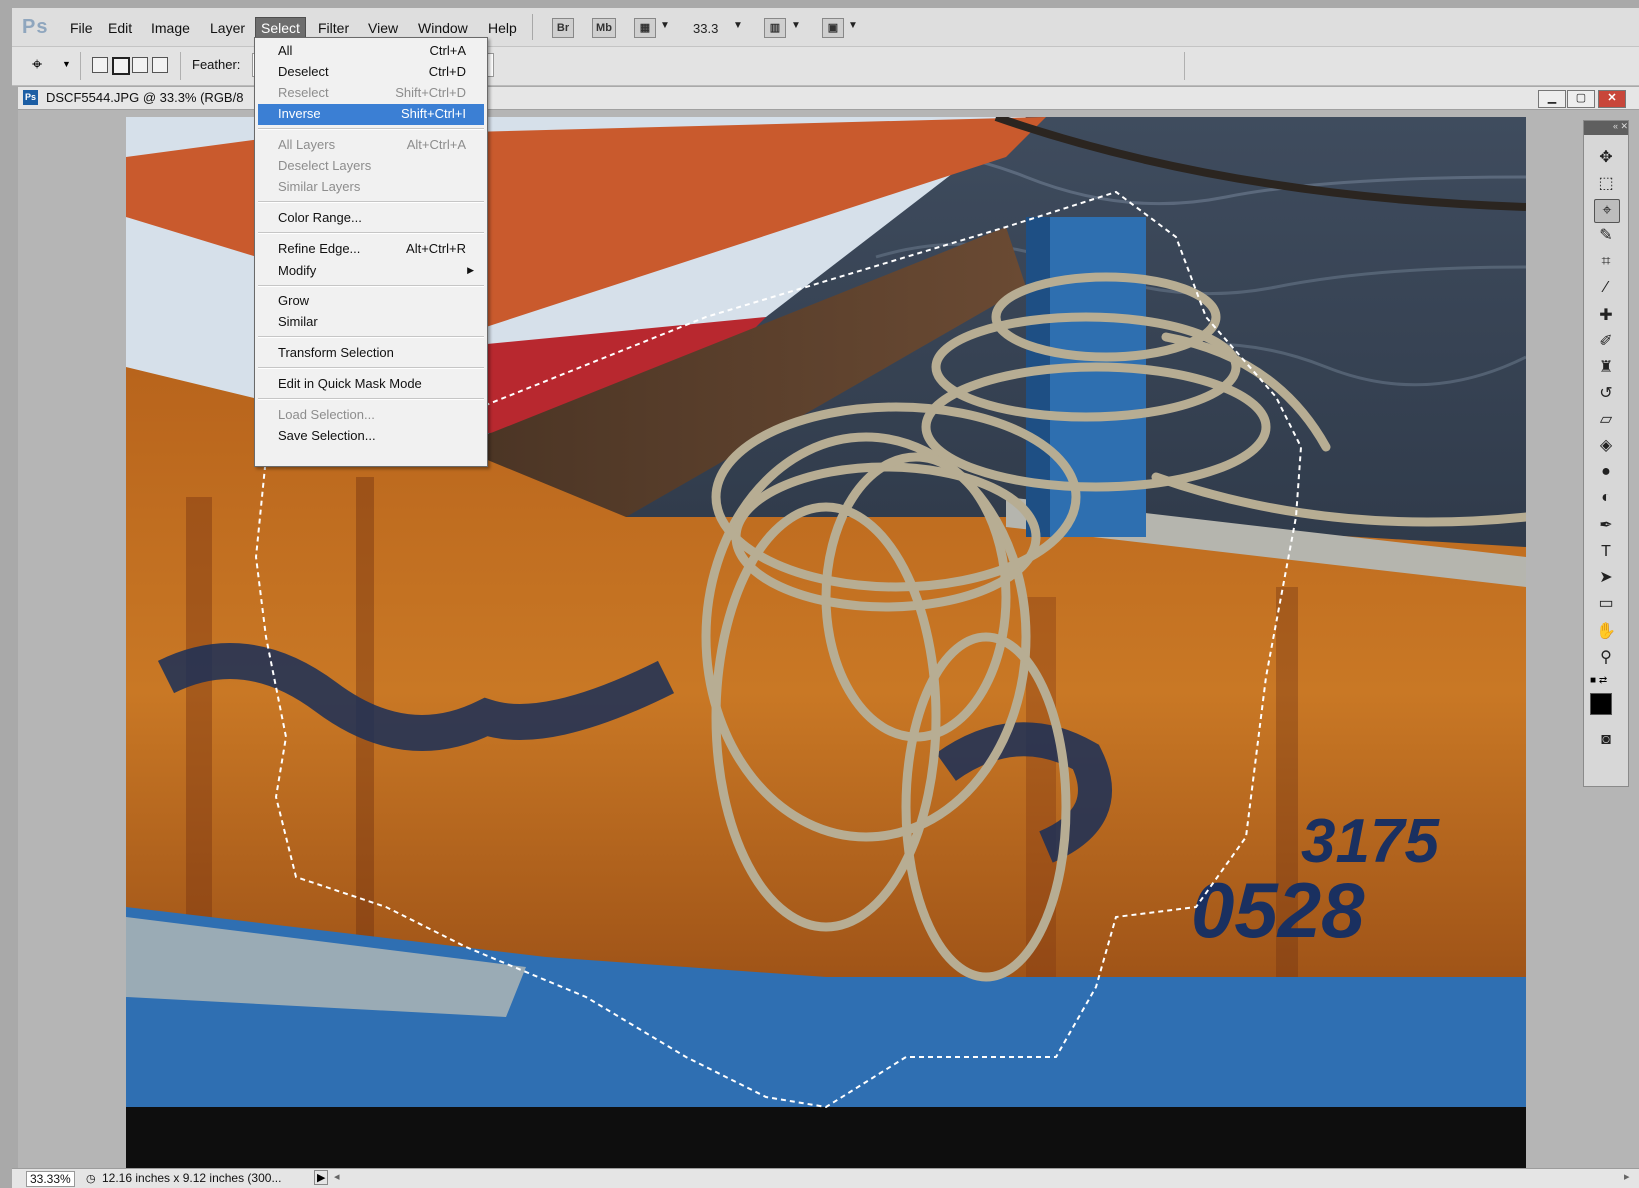 The width and height of the screenshot is (1639, 1188). What do you see at coordinates (371, 72) in the screenshot?
I see `menu-item-deselect: Deselect Ctrl+D` at bounding box center [371, 72].